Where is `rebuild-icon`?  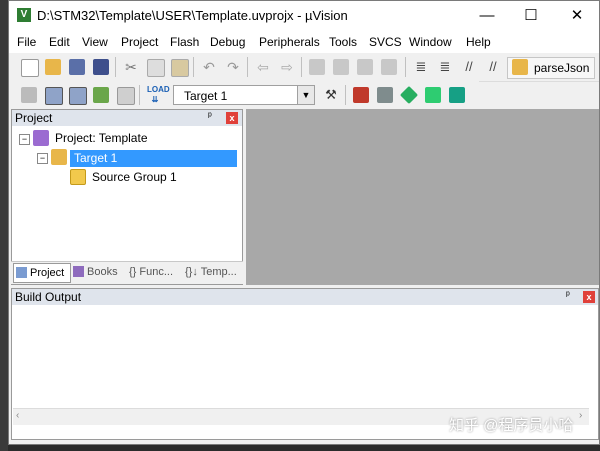
rebuild-icon is located at coordinates (78, 96).